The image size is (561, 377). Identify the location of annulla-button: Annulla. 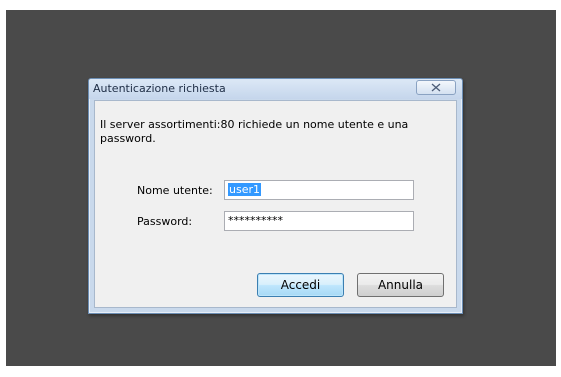
(400, 285).